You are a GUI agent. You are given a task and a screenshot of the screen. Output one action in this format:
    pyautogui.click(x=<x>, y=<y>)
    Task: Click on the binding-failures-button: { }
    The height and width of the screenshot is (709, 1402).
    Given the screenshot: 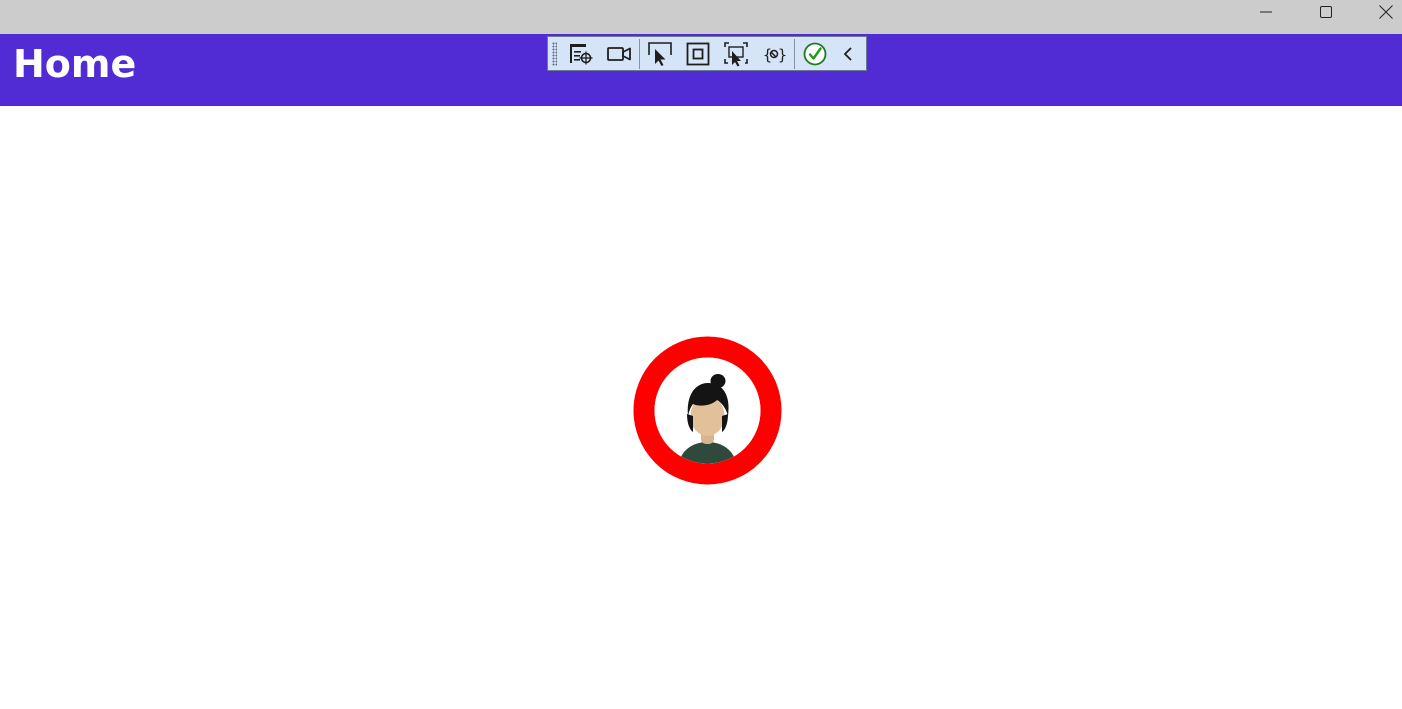 What is the action you would take?
    pyautogui.click(x=774, y=53)
    